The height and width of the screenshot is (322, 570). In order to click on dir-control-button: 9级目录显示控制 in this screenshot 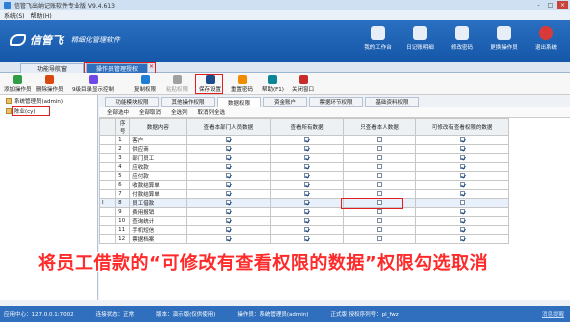, I will do `click(93, 84)`.